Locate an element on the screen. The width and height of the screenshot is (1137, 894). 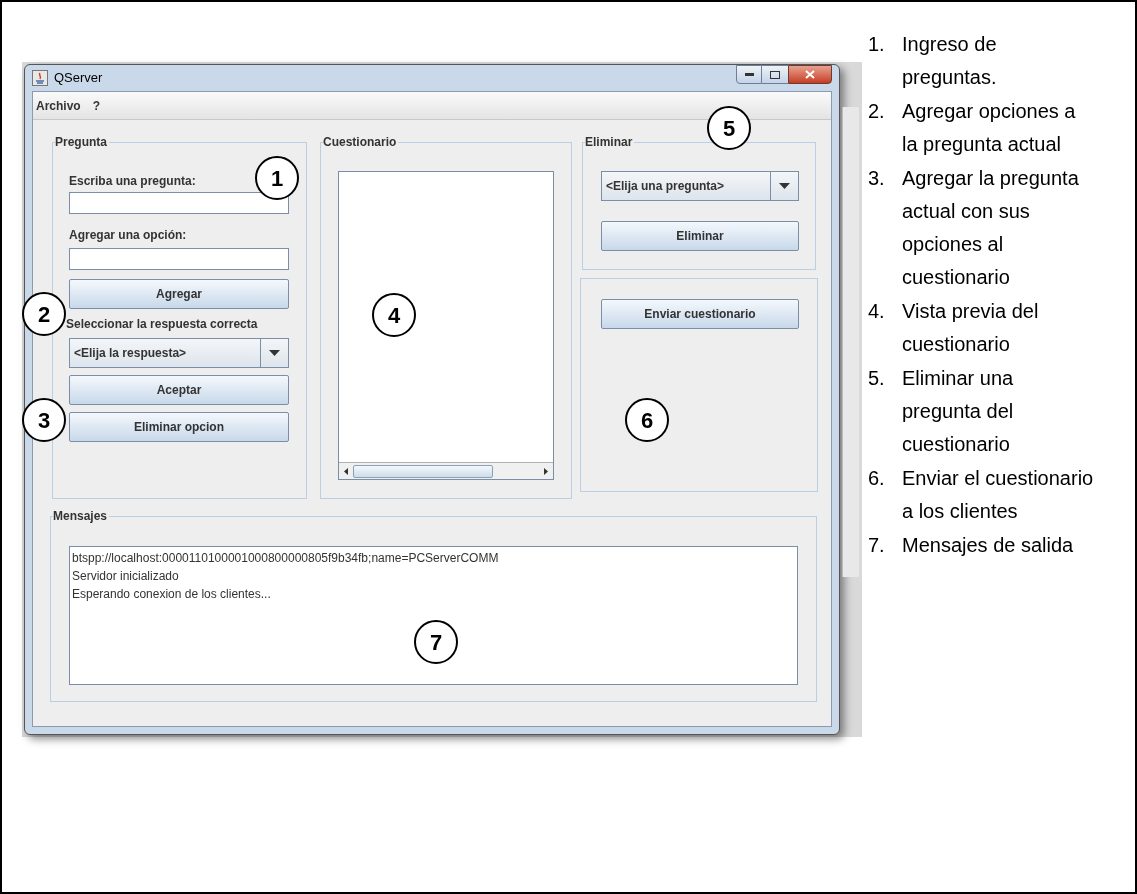
button: Eliminar is located at coordinates (700, 236).